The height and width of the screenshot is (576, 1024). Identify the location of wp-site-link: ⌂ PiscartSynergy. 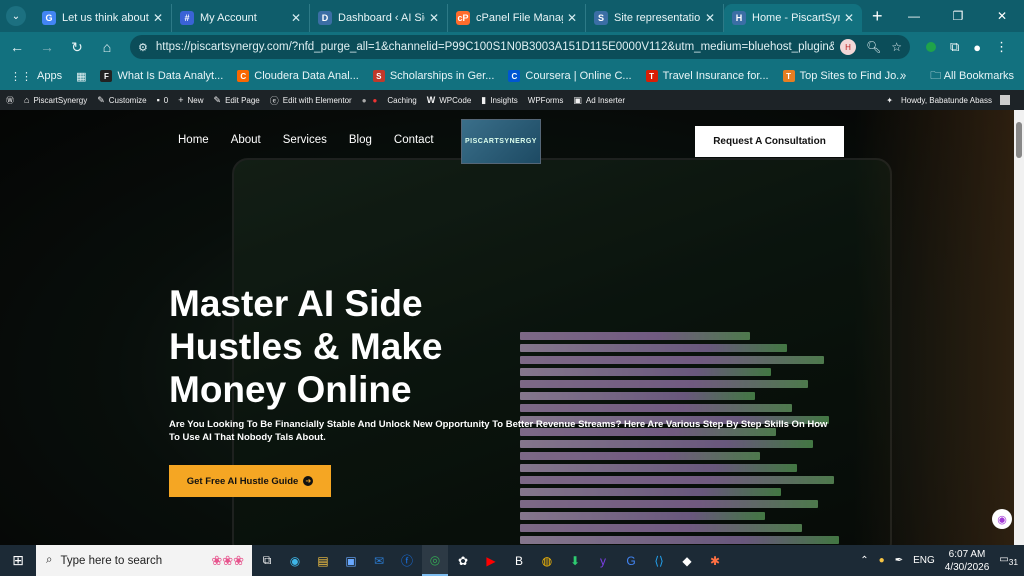
(55, 100).